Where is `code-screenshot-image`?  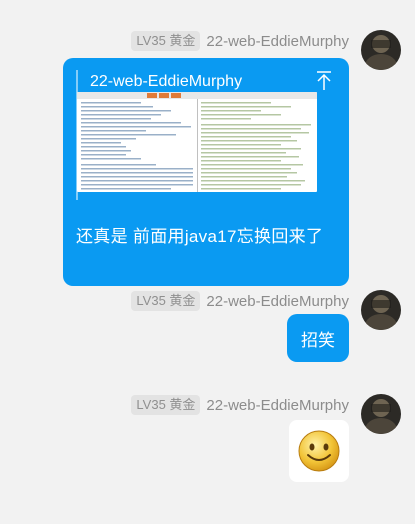 code-screenshot-image is located at coordinates (197, 142).